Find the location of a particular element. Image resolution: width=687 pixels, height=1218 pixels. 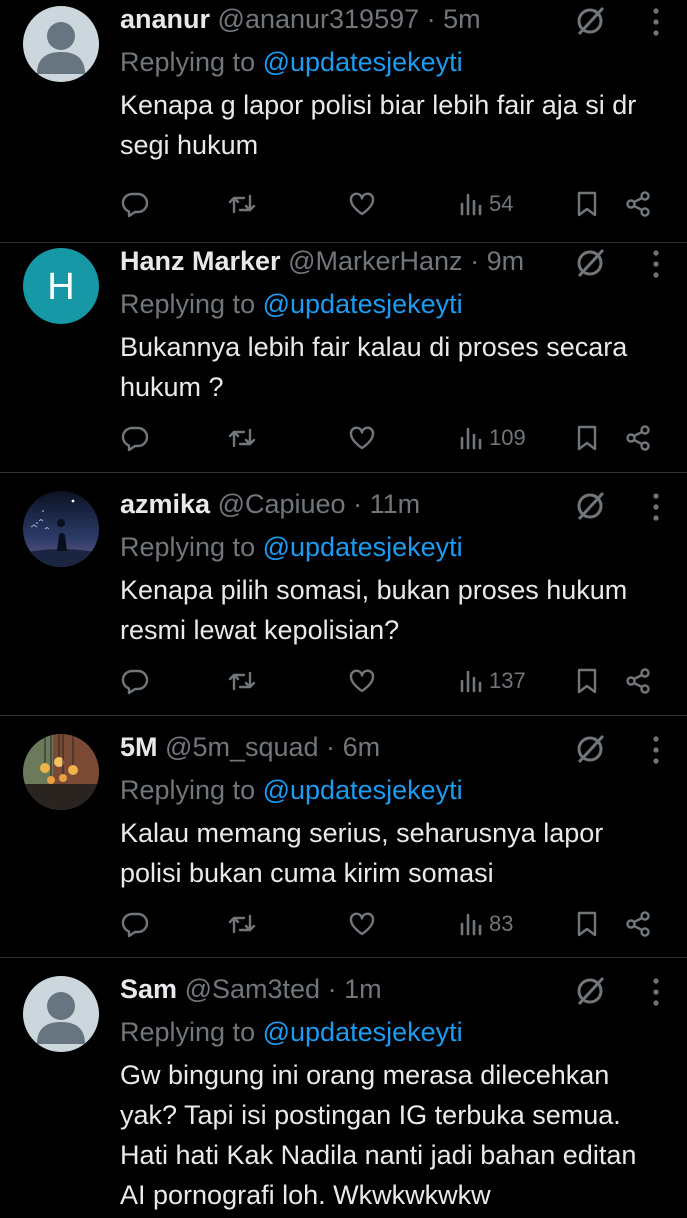

tweet-header: azmika @Capiueo · 11m is located at coordinates (343, 504).